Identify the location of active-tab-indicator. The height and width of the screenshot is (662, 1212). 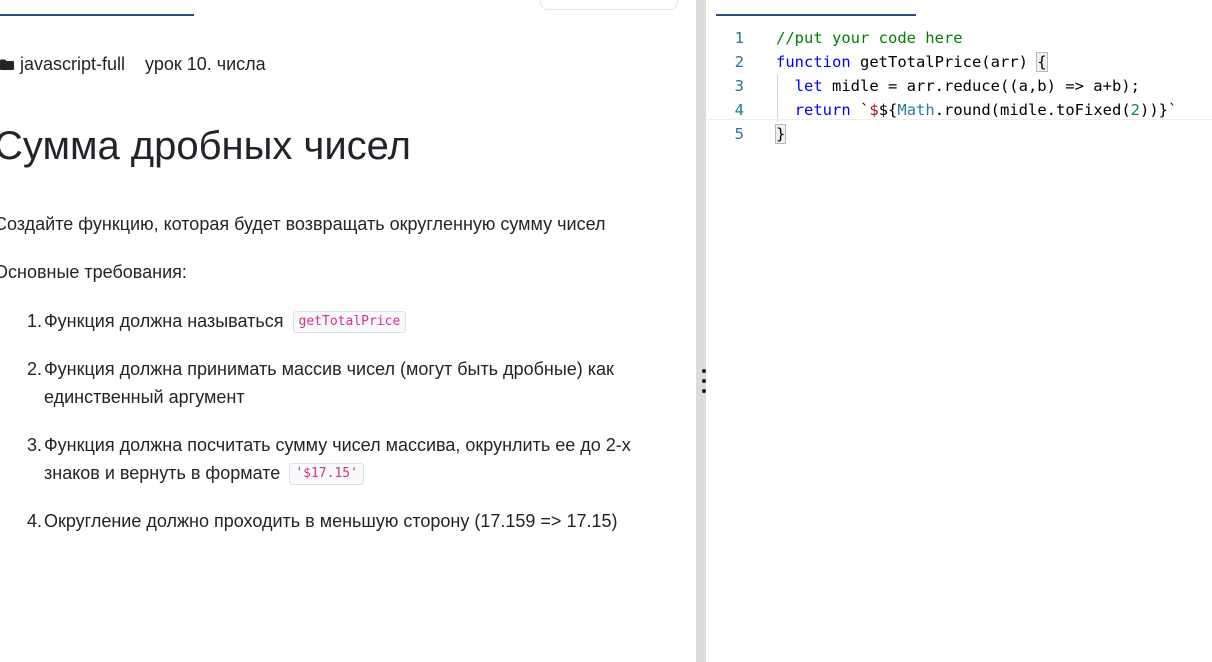
(97, 15).